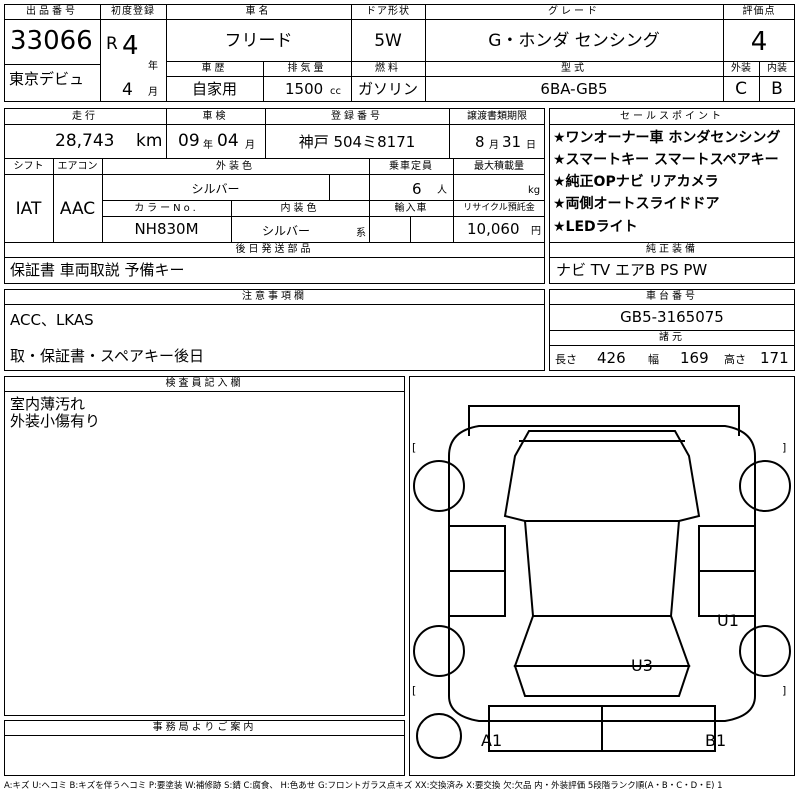  I want to click on inspector-line: 室内薄汚れ, so click(48, 404).